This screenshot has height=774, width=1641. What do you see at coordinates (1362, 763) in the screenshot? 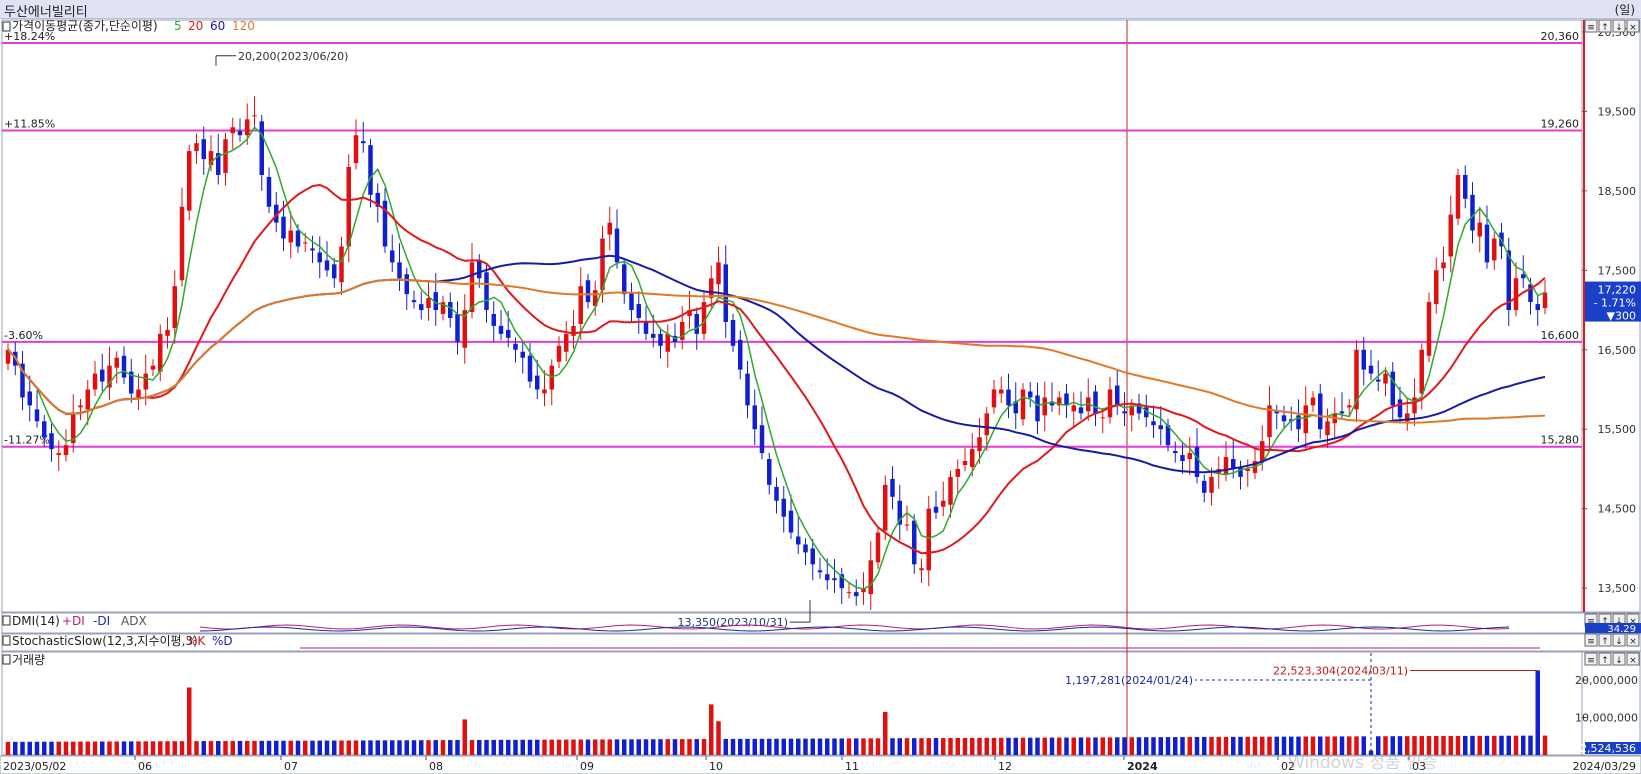
I see `windows-watermark: Windows 정품 인증` at bounding box center [1362, 763].